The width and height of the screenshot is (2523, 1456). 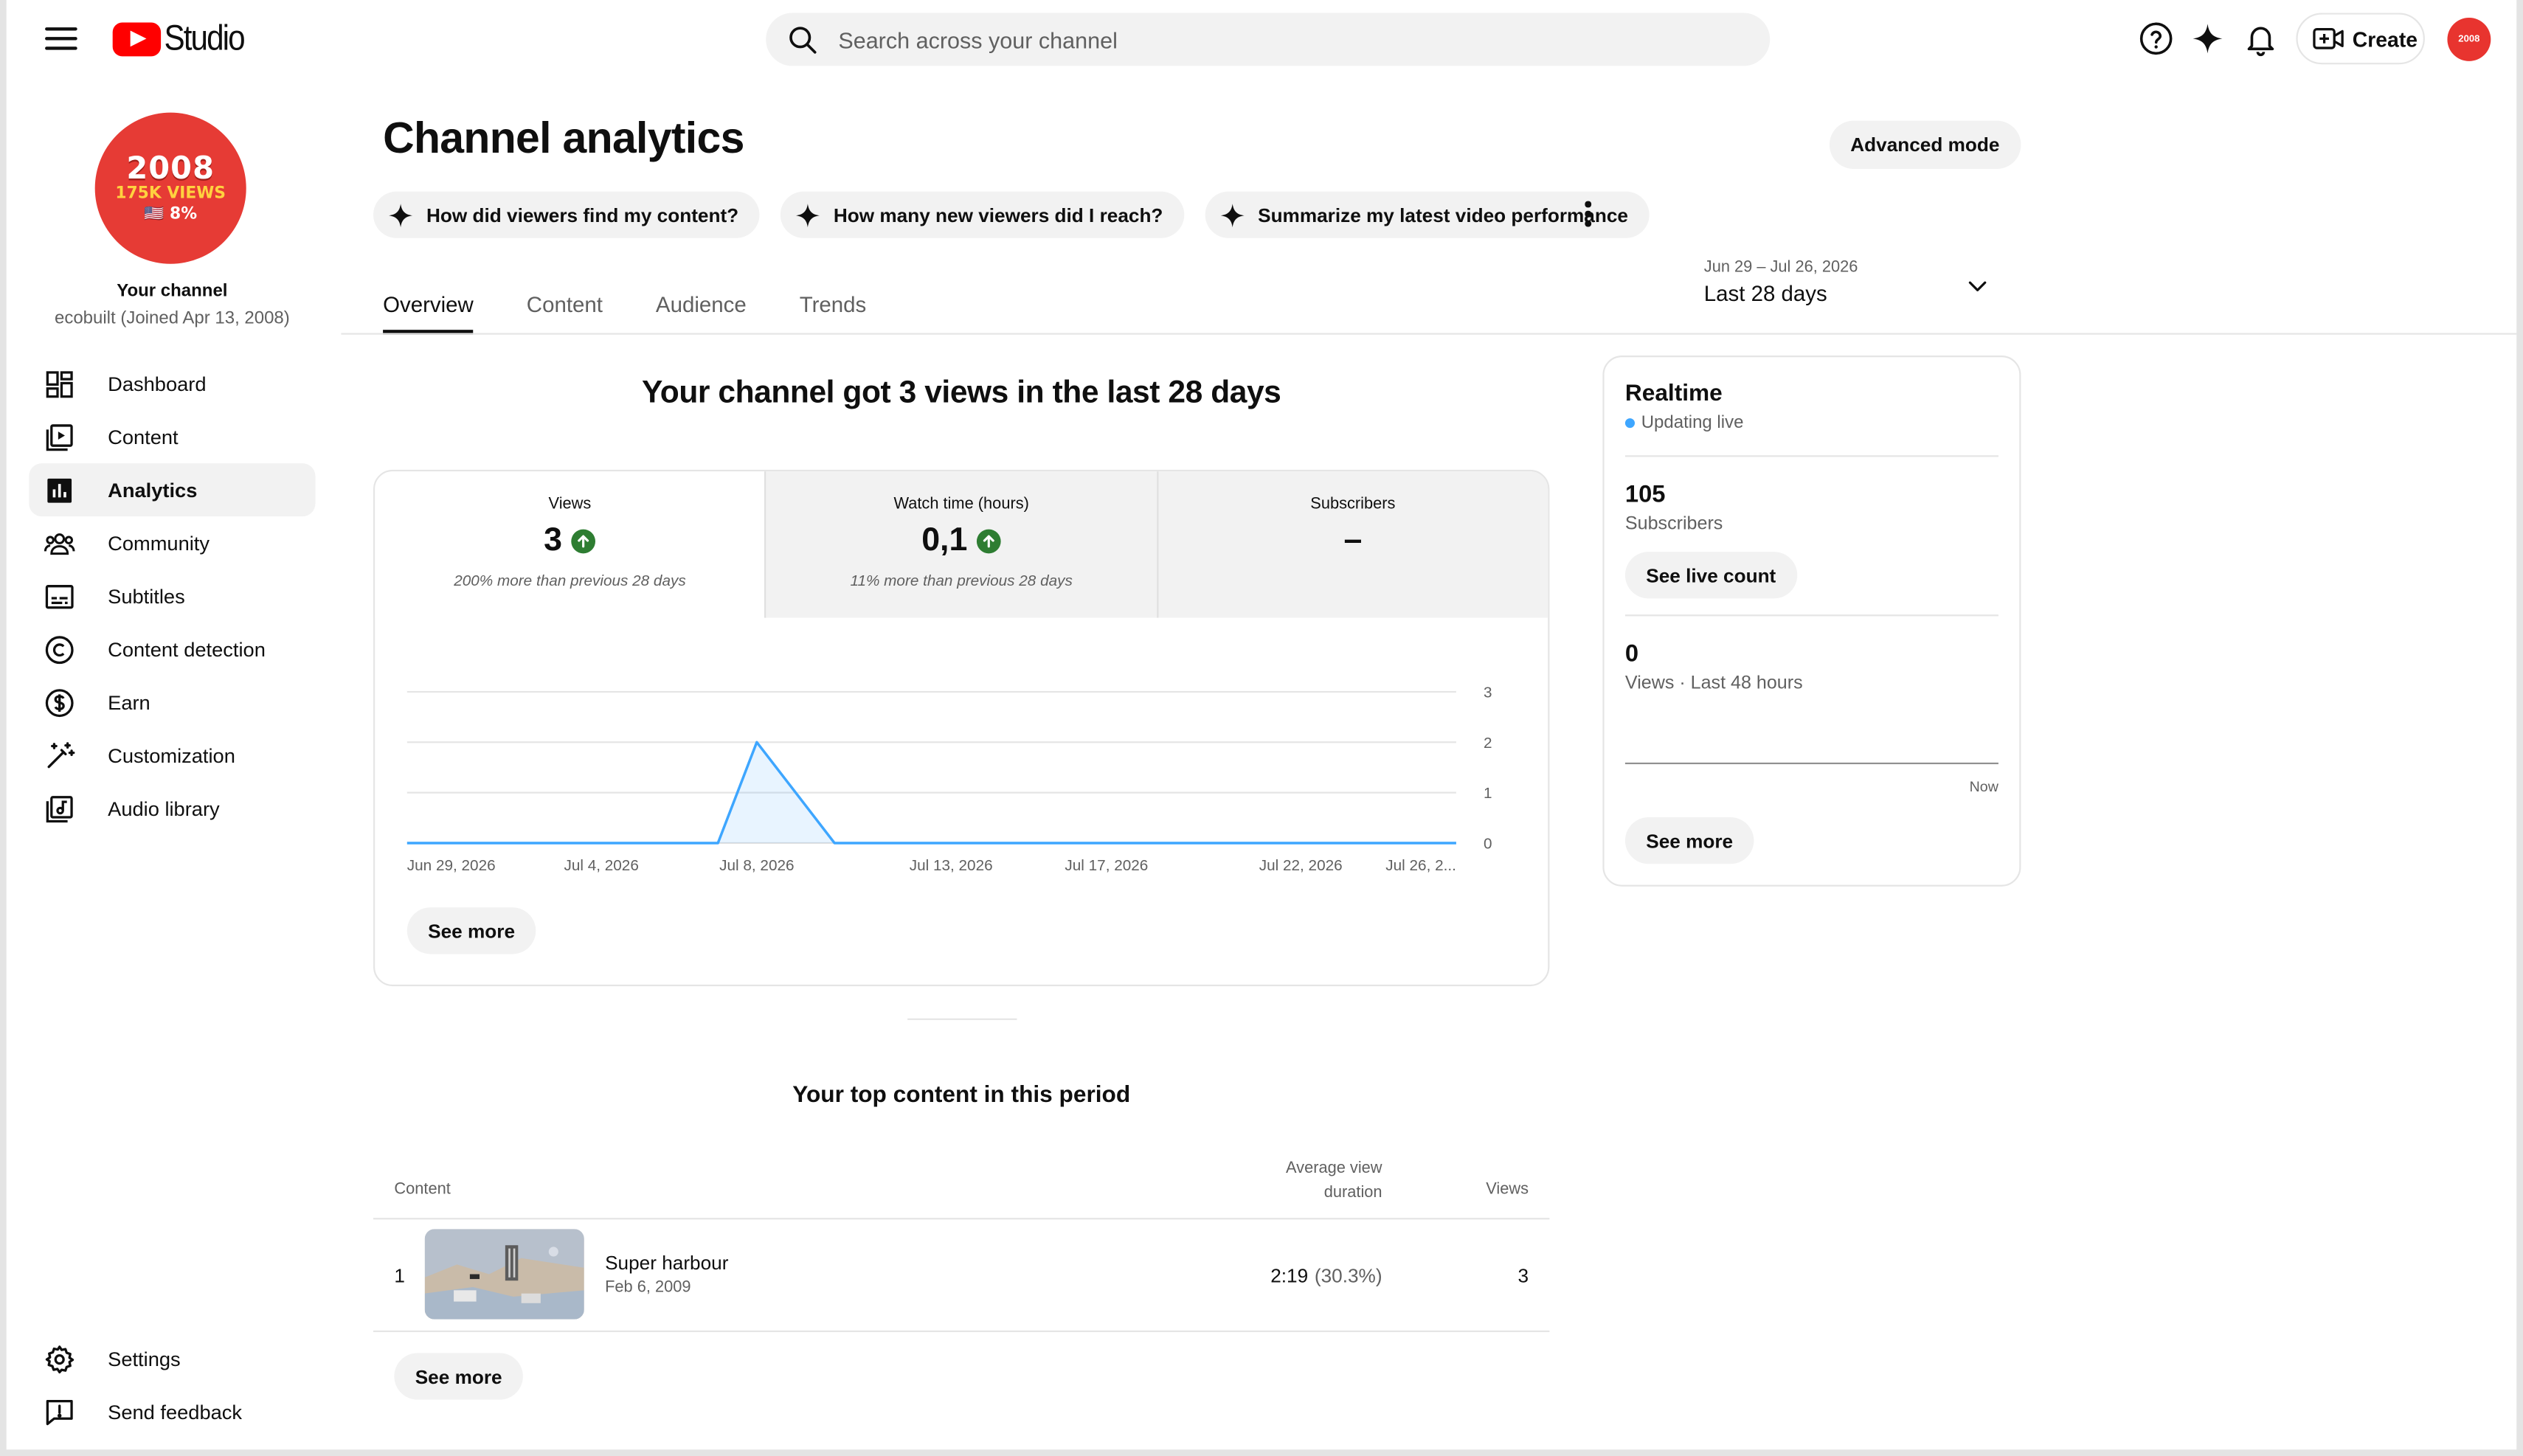 I want to click on content-icon, so click(x=60, y=436).